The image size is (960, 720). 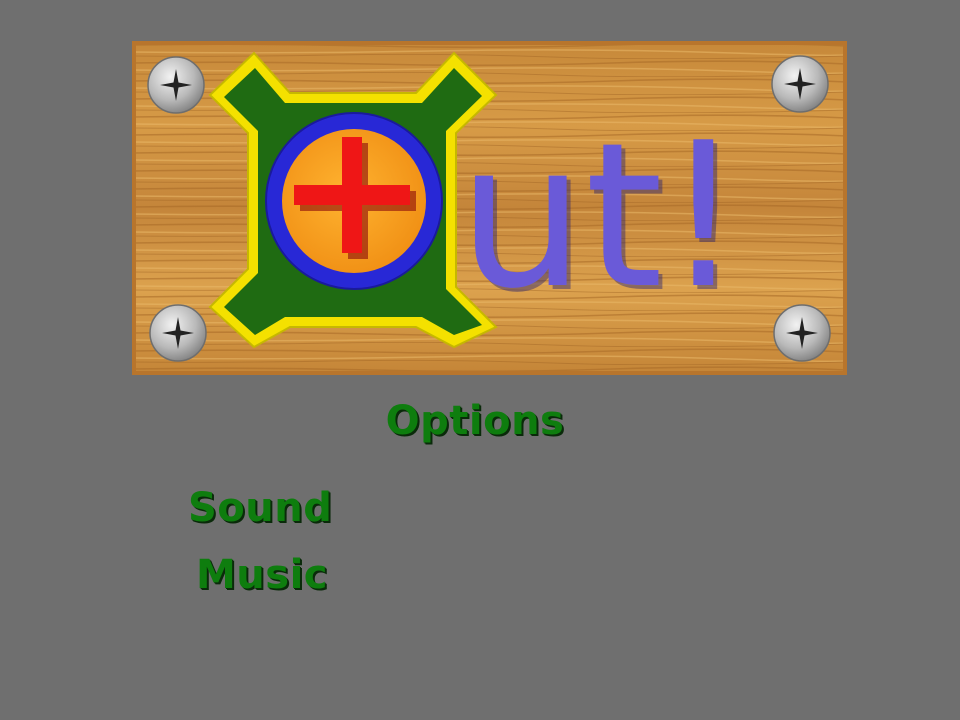 What do you see at coordinates (475, 421) in the screenshot?
I see `menu-title: Options` at bounding box center [475, 421].